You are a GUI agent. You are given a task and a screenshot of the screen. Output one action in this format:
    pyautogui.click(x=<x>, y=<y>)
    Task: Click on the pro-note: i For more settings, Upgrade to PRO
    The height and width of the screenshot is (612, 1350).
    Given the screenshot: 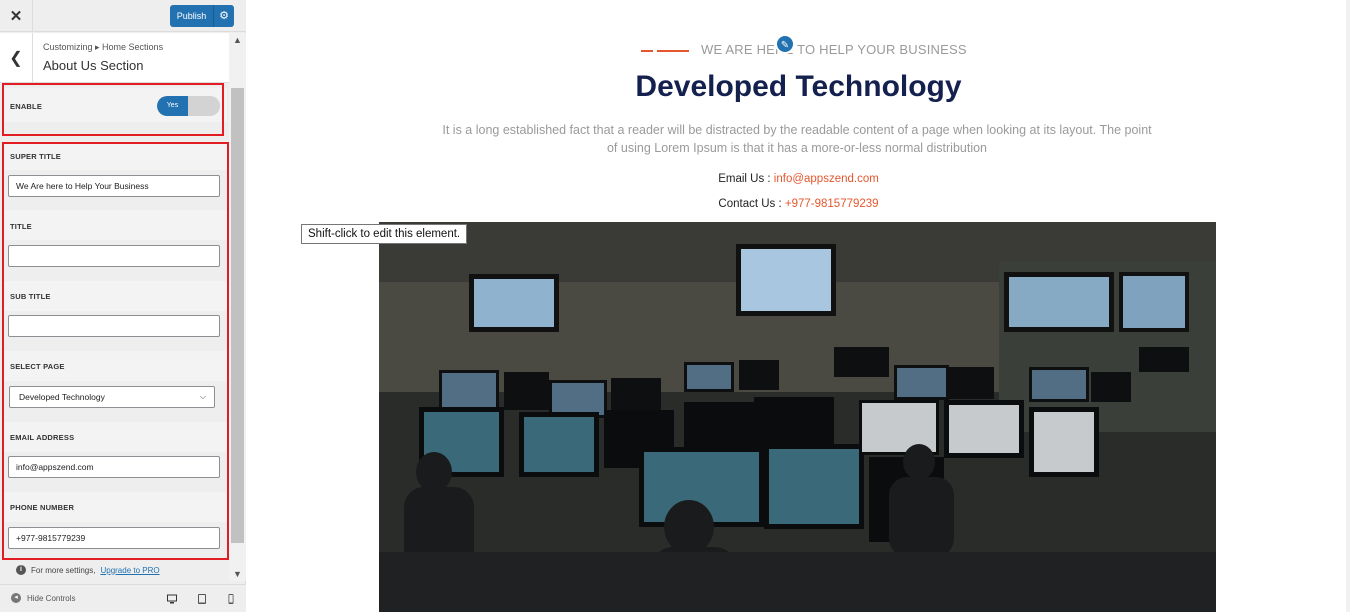 What is the action you would take?
    pyautogui.click(x=88, y=570)
    